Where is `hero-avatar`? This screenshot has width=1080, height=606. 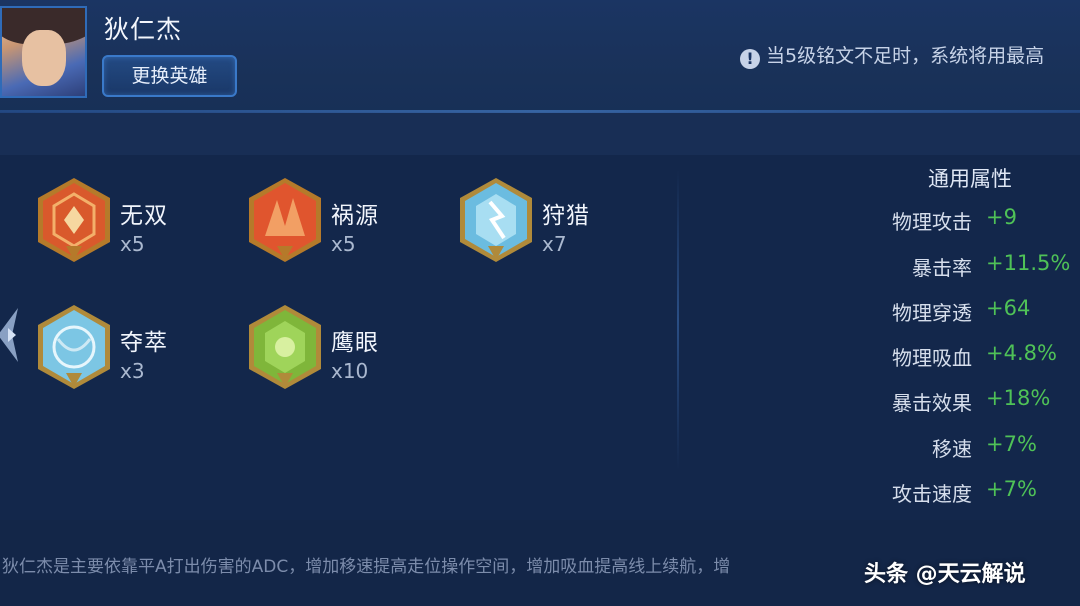
hero-avatar is located at coordinates (43, 52).